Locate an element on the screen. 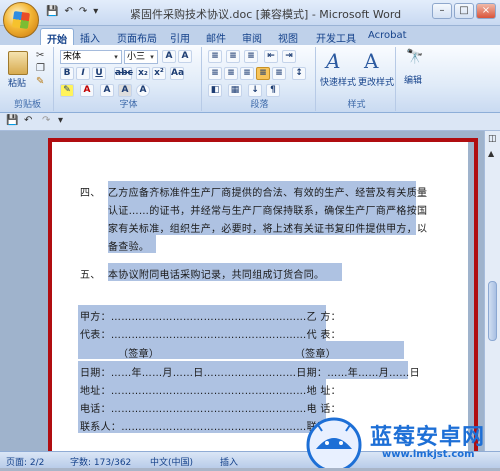 The height and width of the screenshot is (471, 500). word-count: 字数: 173/362 is located at coordinates (100, 461).